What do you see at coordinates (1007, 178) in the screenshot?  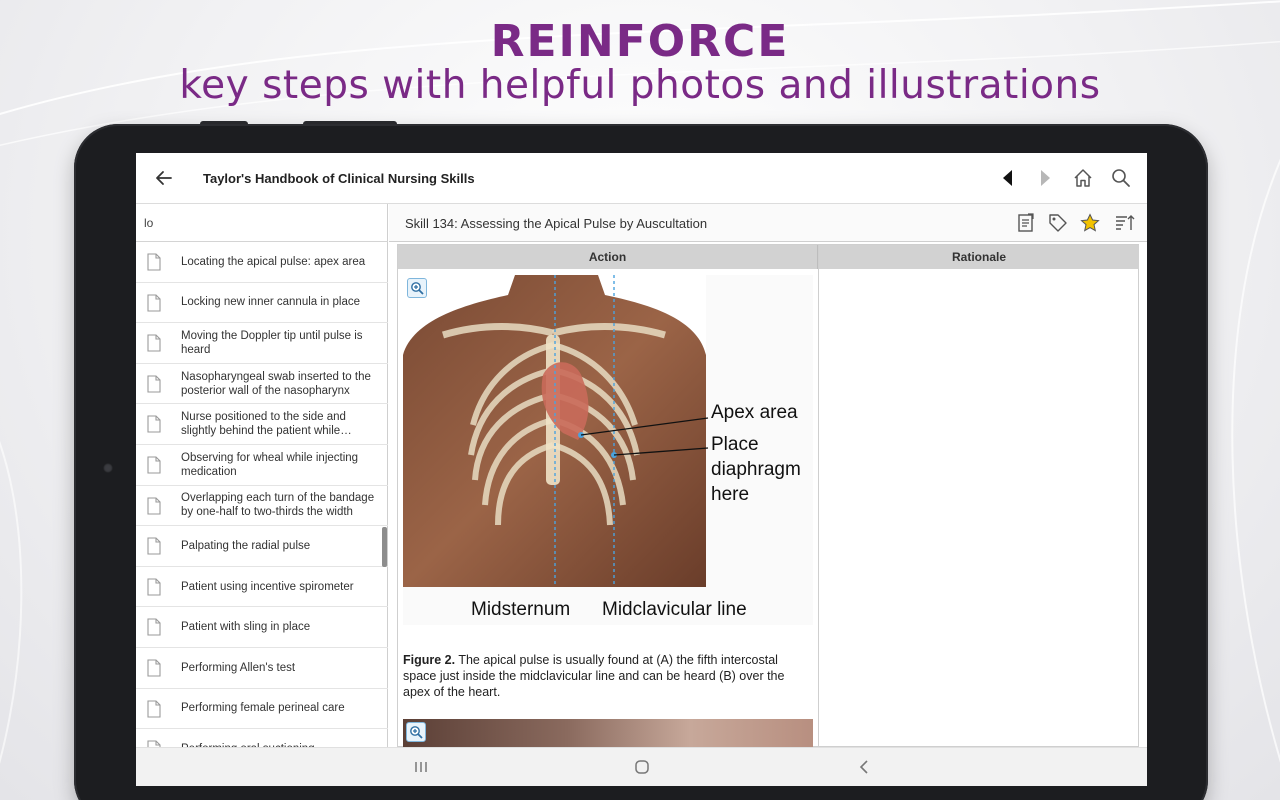 I see `triangle-left-icon` at bounding box center [1007, 178].